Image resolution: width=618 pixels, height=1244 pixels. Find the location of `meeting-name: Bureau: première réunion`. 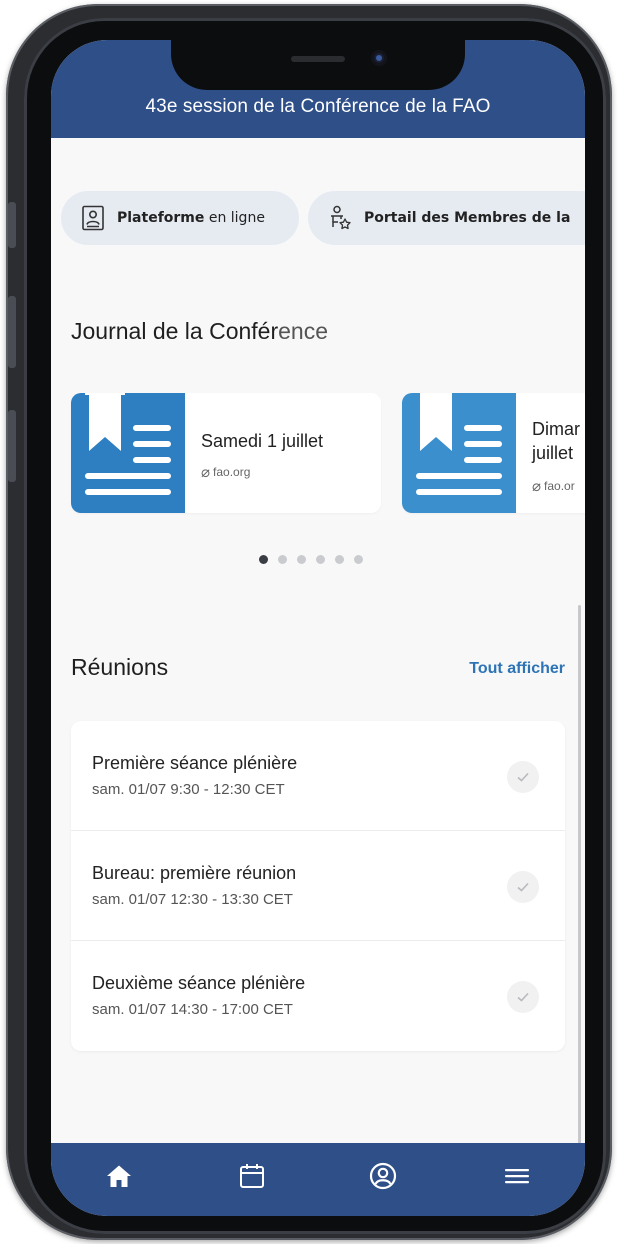

meeting-name: Bureau: première réunion is located at coordinates (194, 873).